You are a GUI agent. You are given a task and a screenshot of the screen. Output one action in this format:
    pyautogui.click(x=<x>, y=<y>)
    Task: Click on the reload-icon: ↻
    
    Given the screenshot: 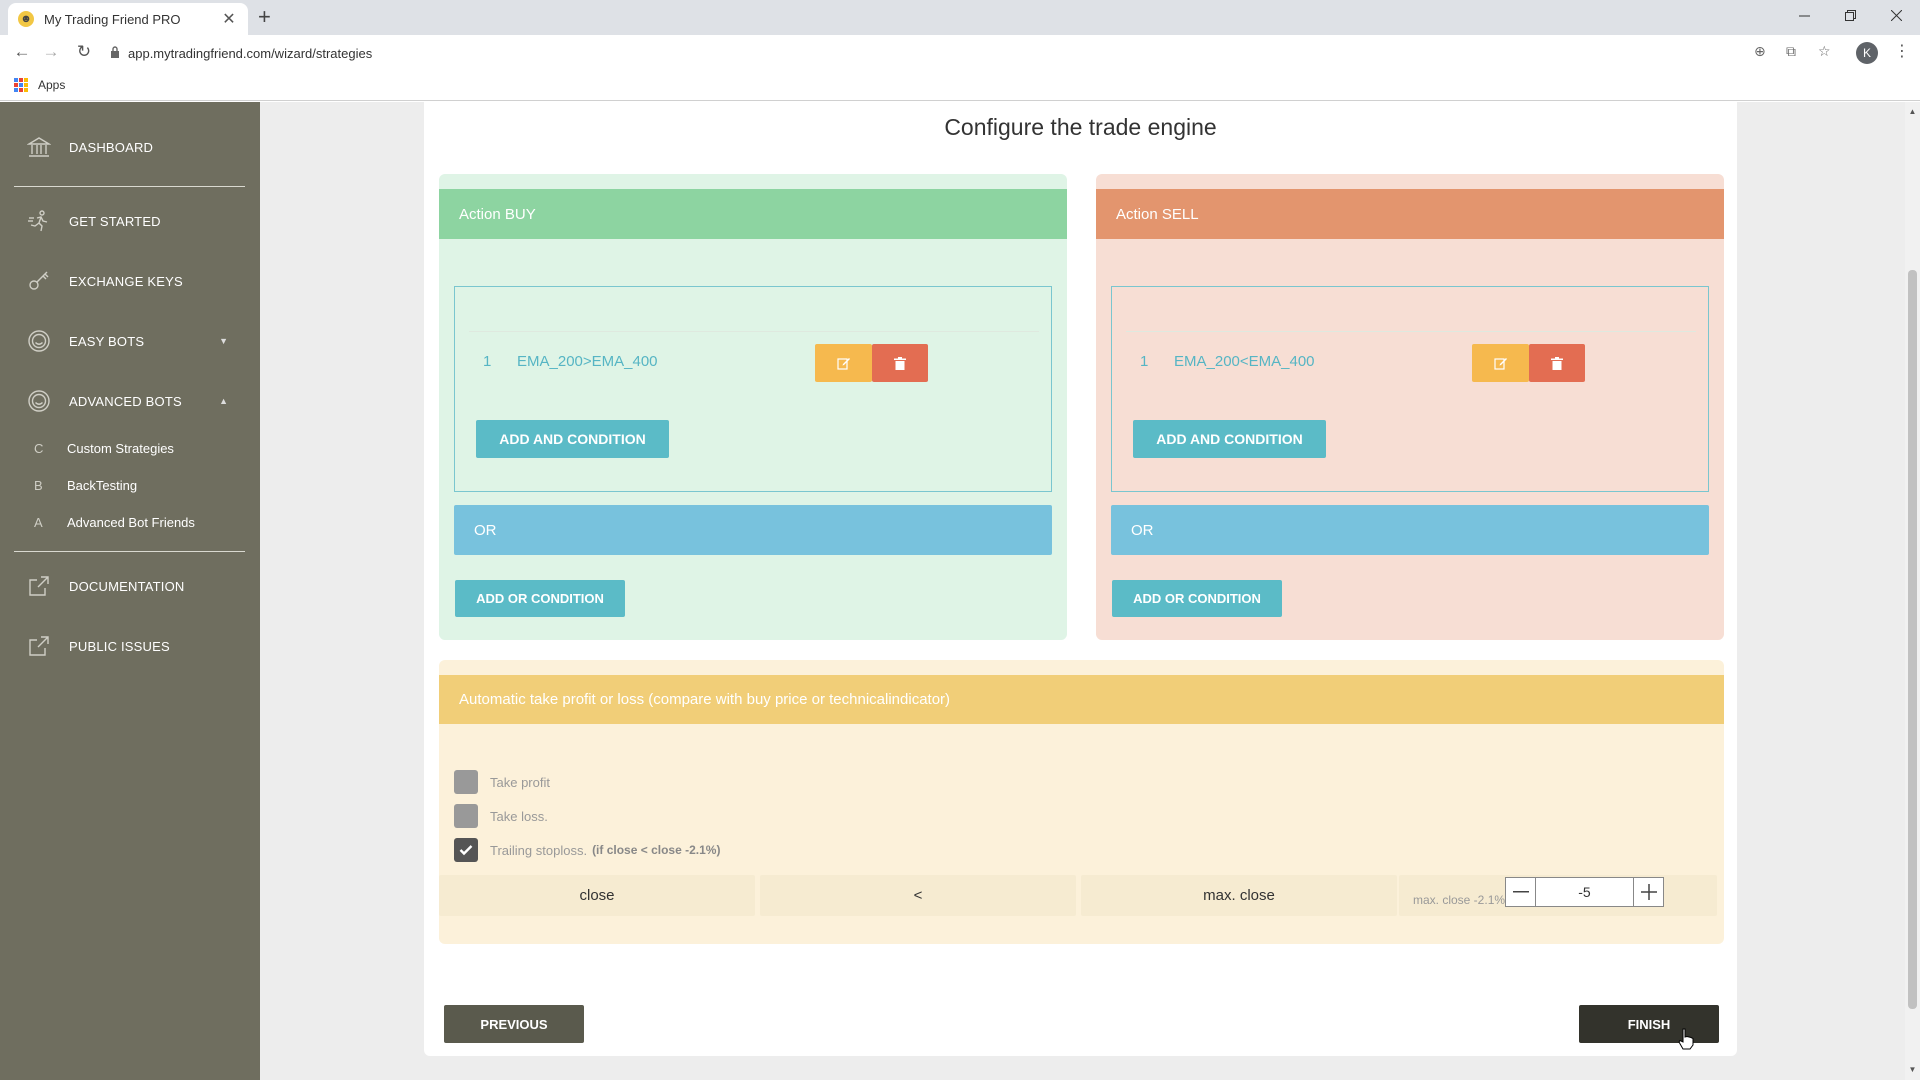 What is the action you would take?
    pyautogui.click(x=84, y=52)
    